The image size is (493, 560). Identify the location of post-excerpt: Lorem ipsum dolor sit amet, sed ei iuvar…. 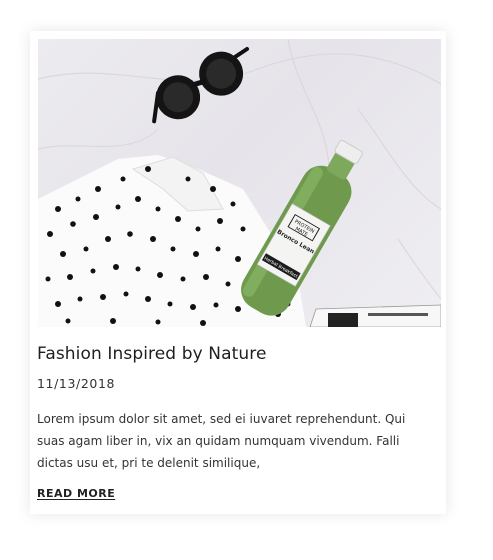
(221, 441).